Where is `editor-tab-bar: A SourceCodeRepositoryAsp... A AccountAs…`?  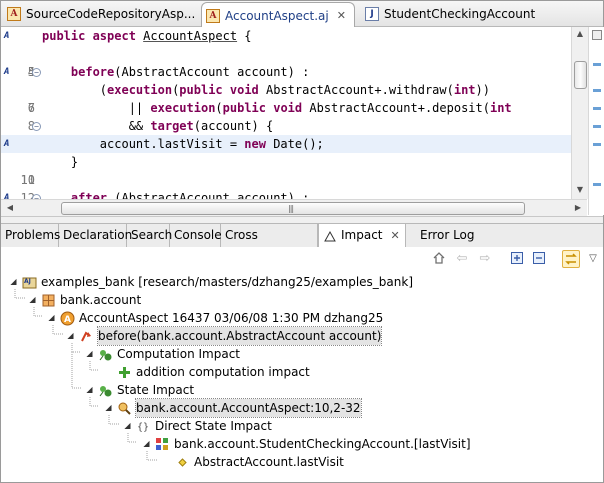 editor-tab-bar: A SourceCodeRepositoryAsp... A AccountAs… is located at coordinates (302, 14).